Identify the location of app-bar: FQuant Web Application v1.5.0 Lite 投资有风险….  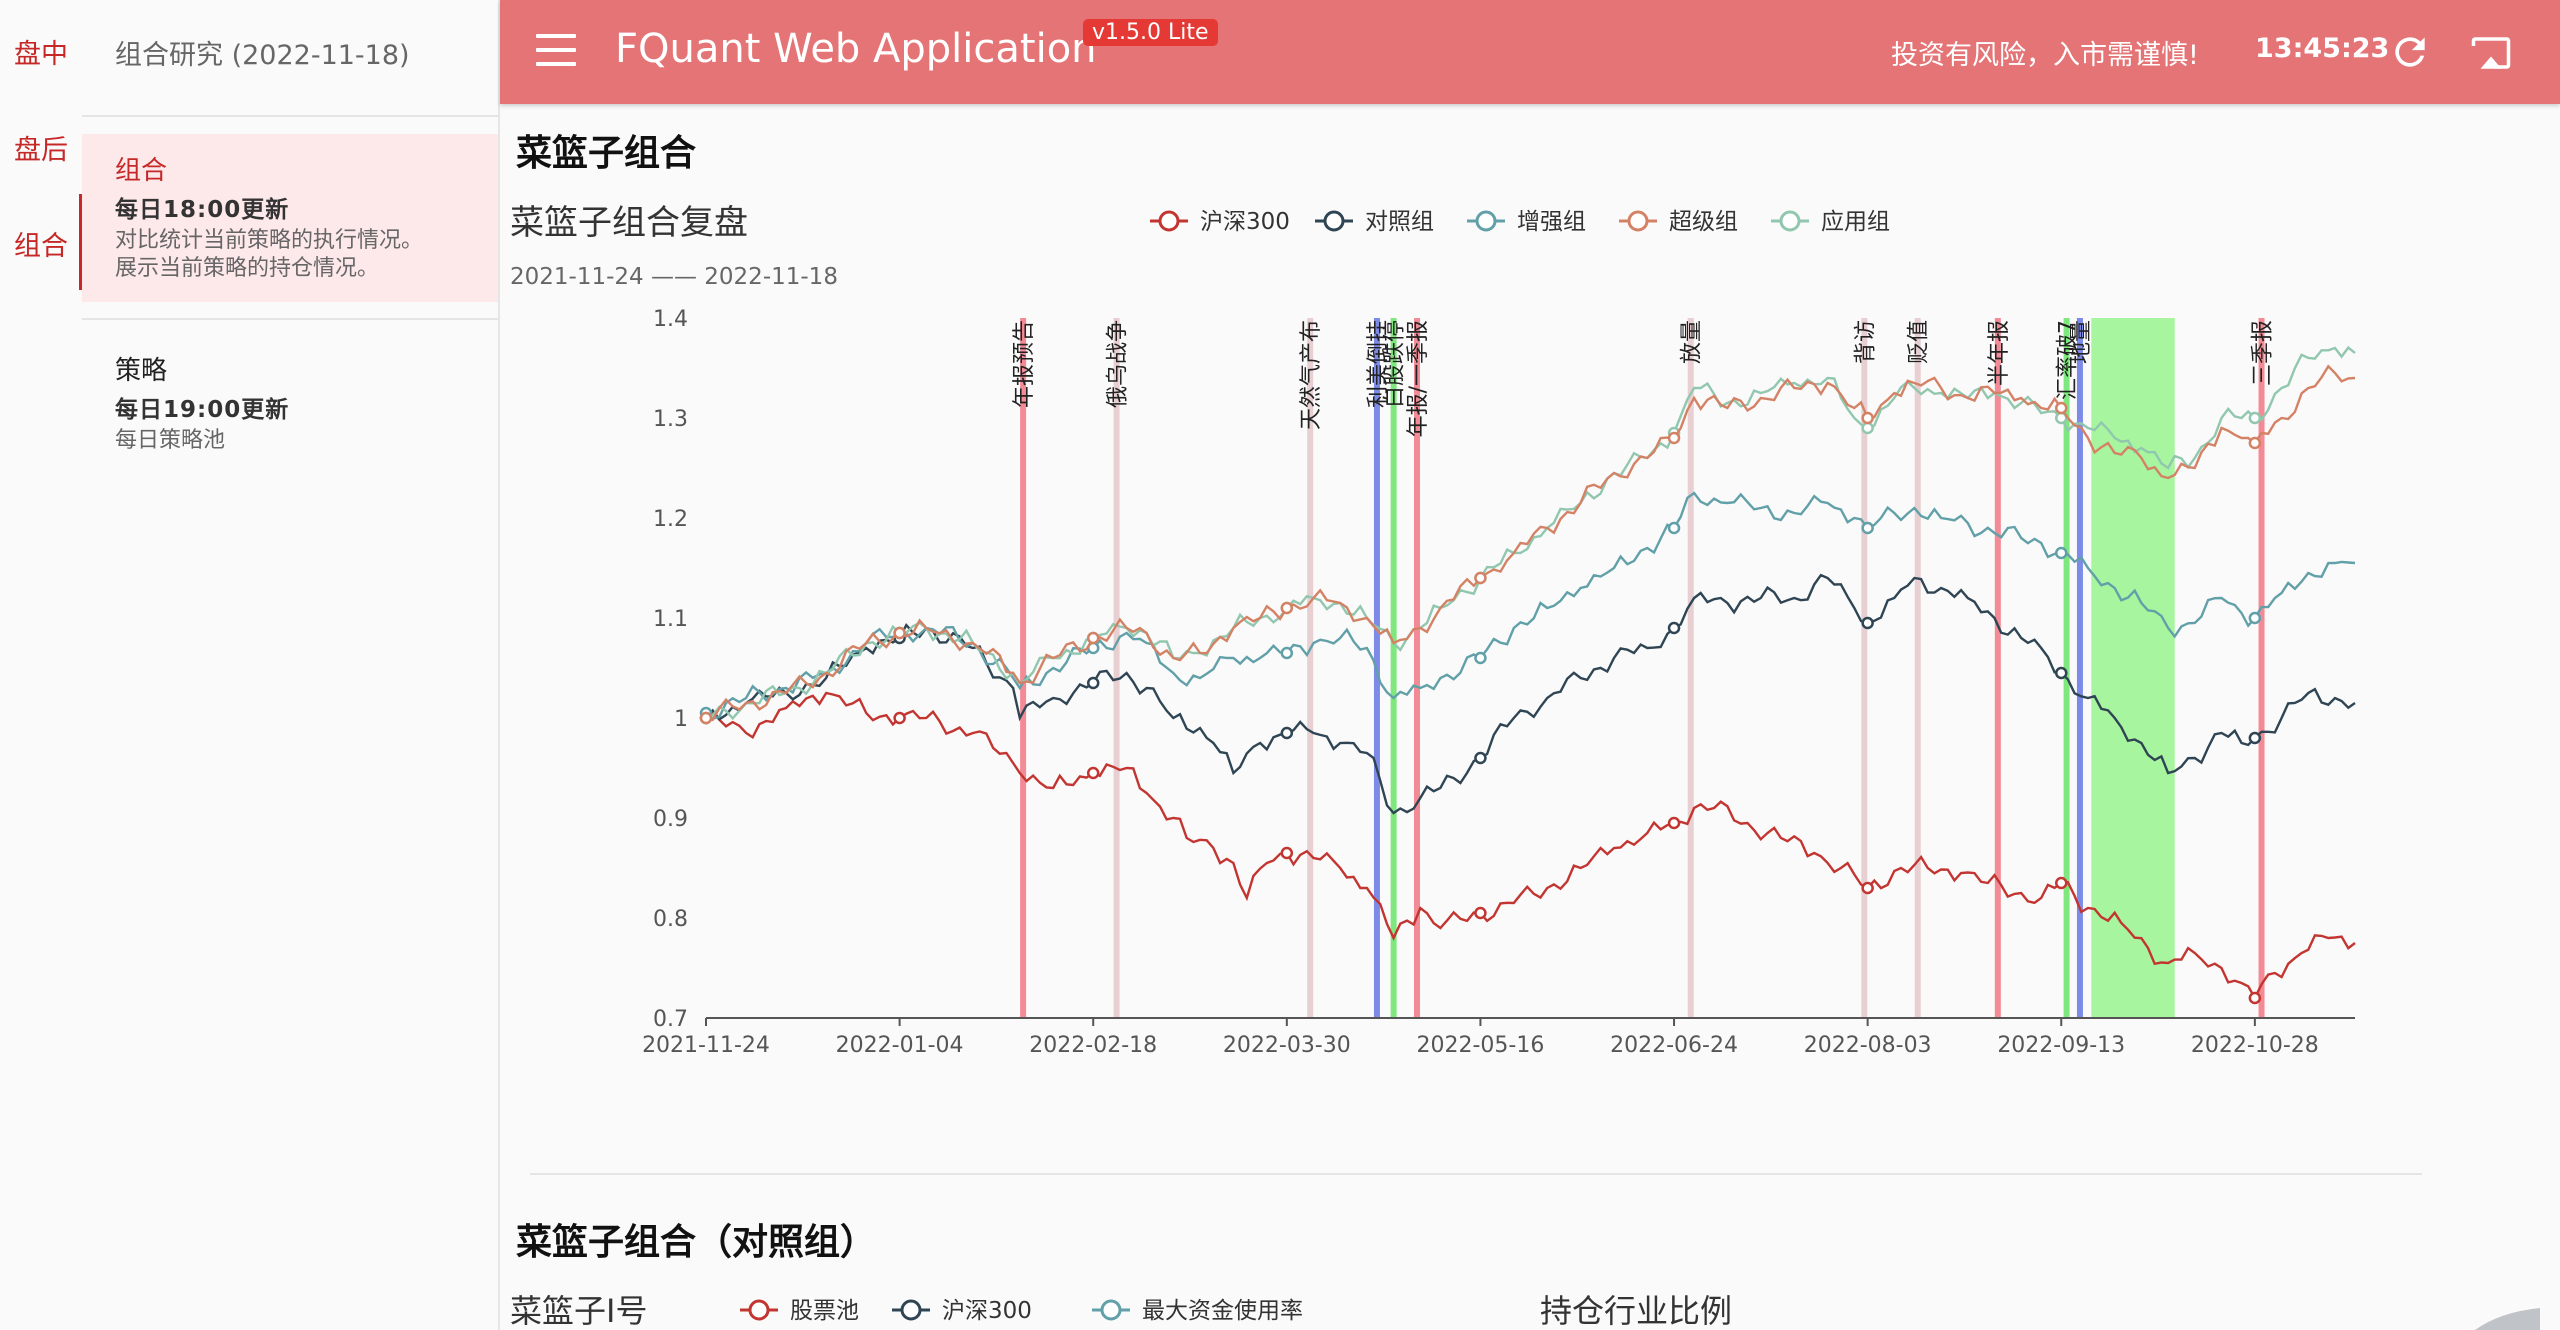
(1530, 52).